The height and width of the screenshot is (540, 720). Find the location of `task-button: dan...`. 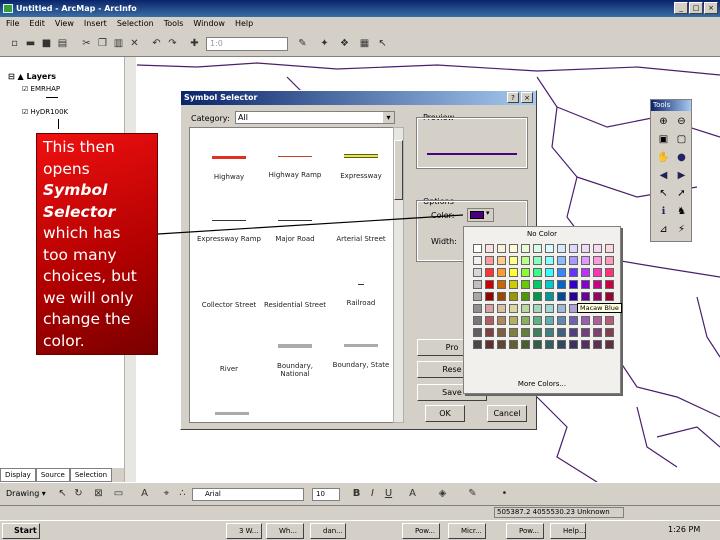

task-button: dan... is located at coordinates (328, 531).